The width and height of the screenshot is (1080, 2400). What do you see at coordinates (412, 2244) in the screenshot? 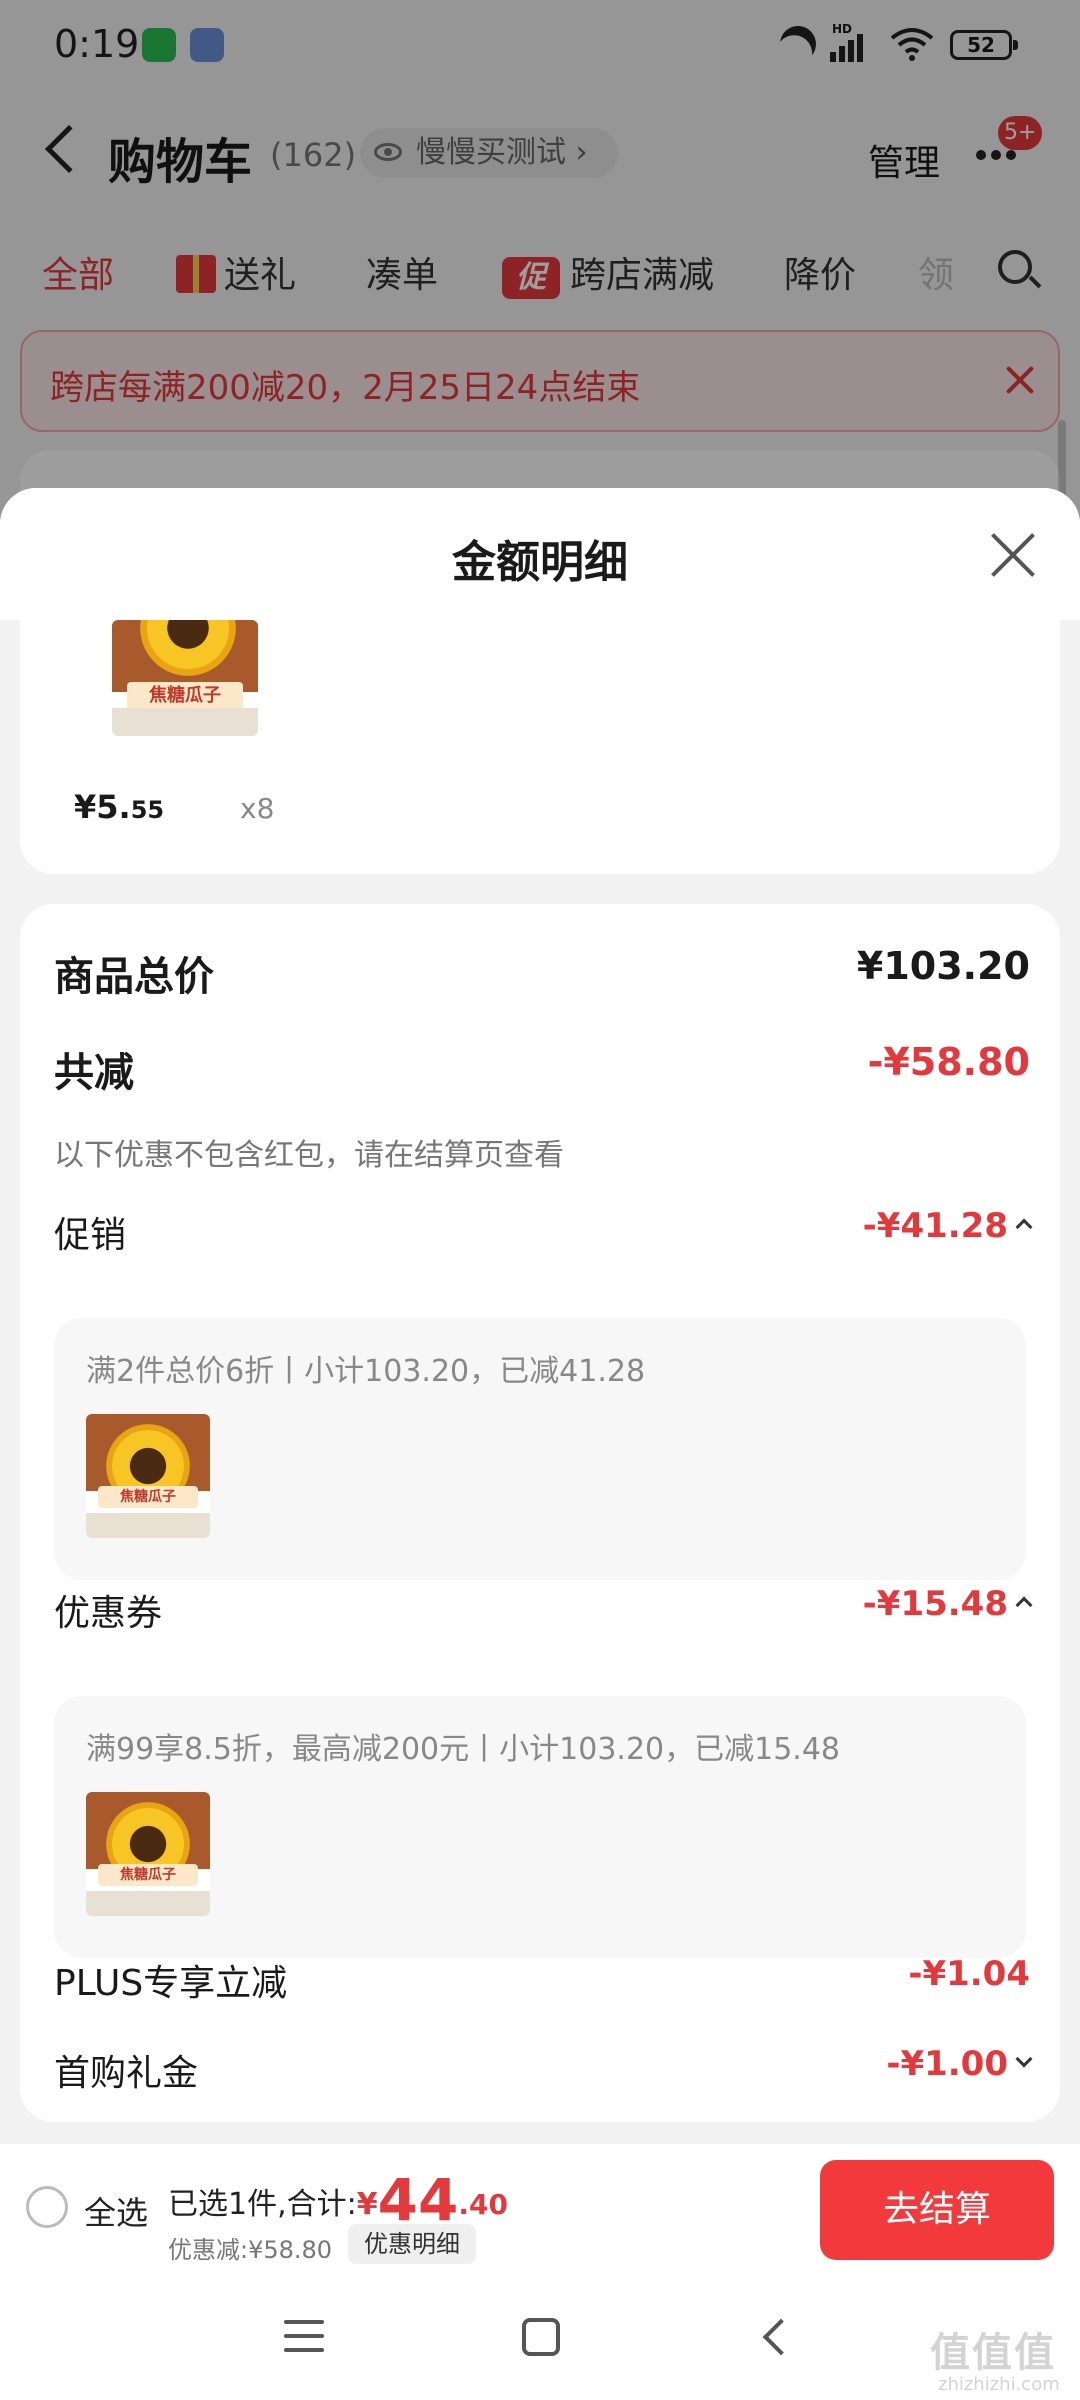
I see `discount-detail-button: 优惠明细` at bounding box center [412, 2244].